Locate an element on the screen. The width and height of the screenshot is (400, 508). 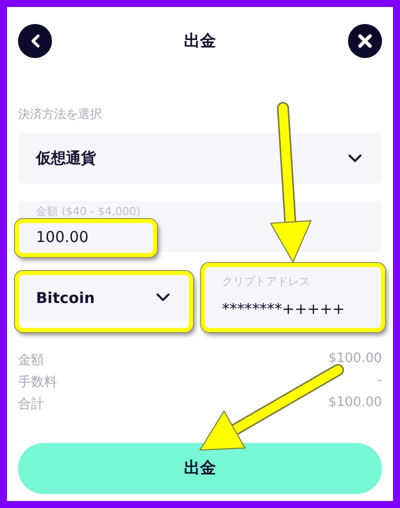
summary-value: - is located at coordinates (379, 381).